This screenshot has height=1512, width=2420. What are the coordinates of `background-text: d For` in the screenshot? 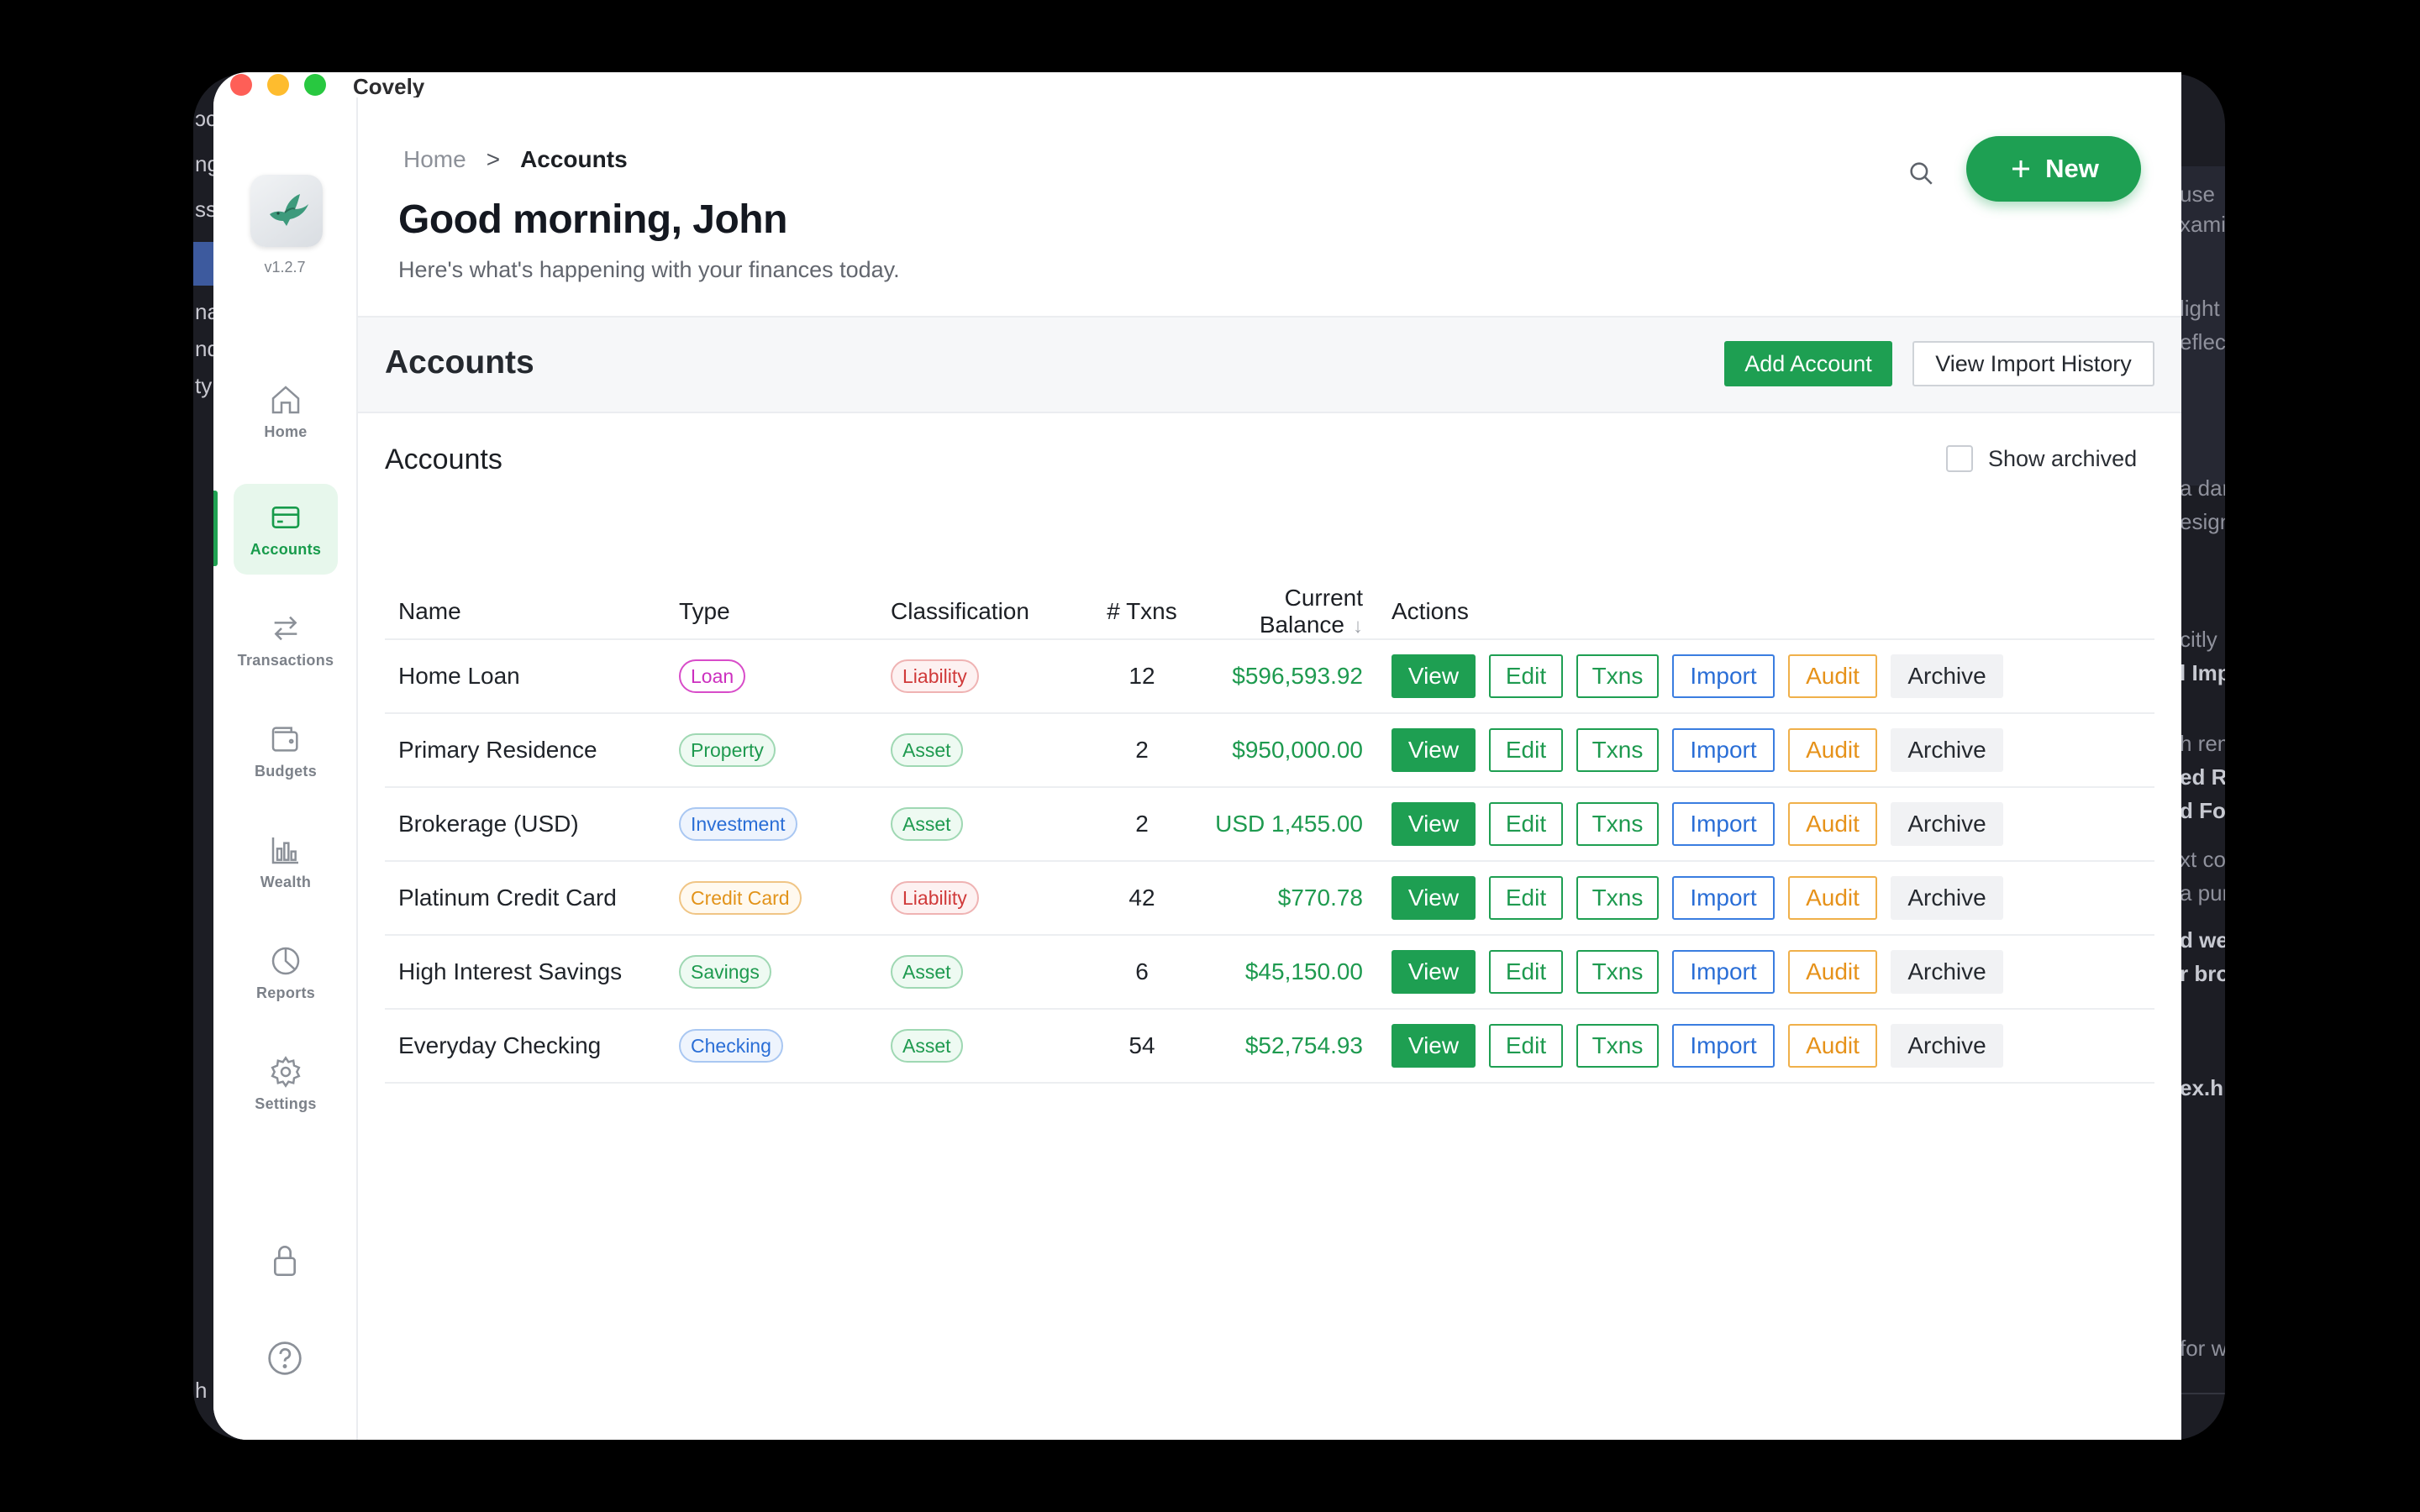 It's located at (2203, 810).